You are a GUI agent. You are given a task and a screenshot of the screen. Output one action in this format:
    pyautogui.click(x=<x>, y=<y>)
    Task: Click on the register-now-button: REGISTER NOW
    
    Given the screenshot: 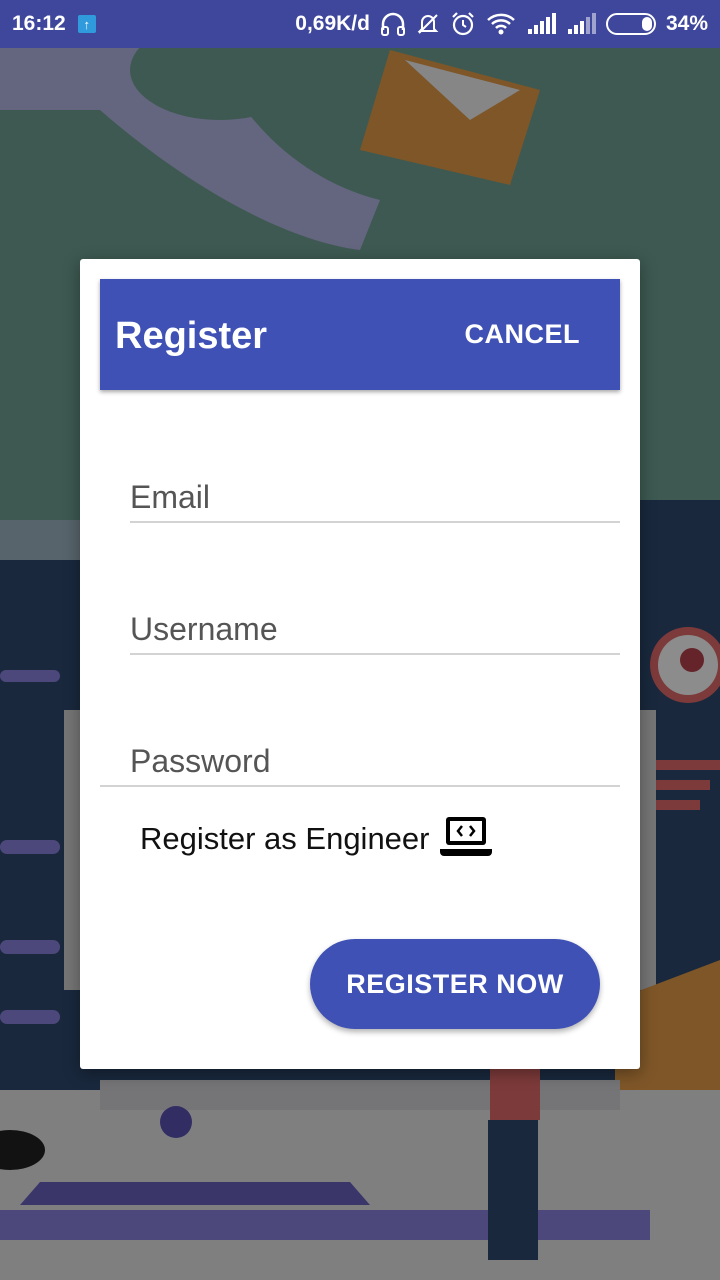 What is the action you would take?
    pyautogui.click(x=455, y=984)
    